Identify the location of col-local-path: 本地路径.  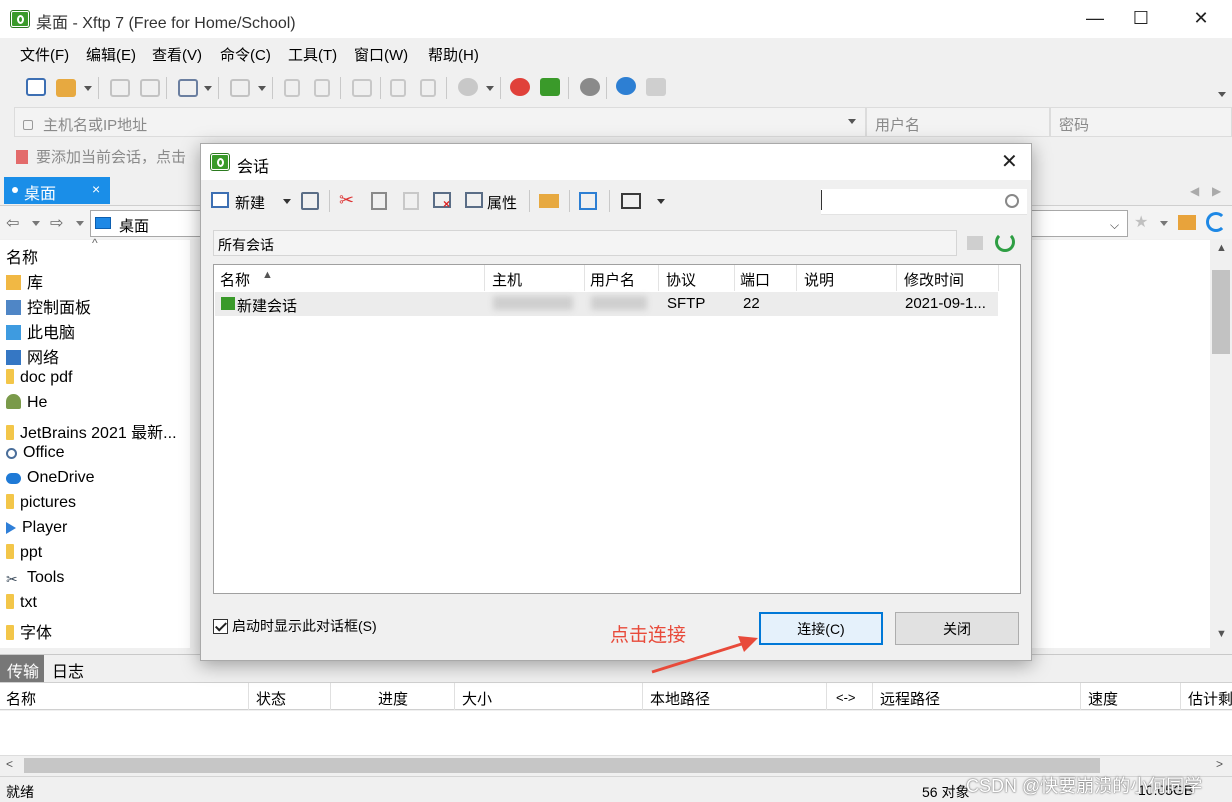
(680, 698).